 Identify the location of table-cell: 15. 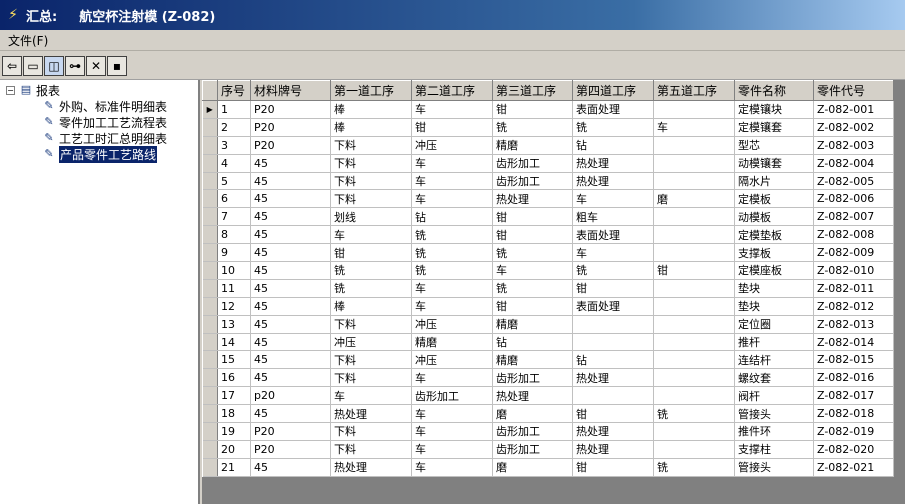
(234, 360).